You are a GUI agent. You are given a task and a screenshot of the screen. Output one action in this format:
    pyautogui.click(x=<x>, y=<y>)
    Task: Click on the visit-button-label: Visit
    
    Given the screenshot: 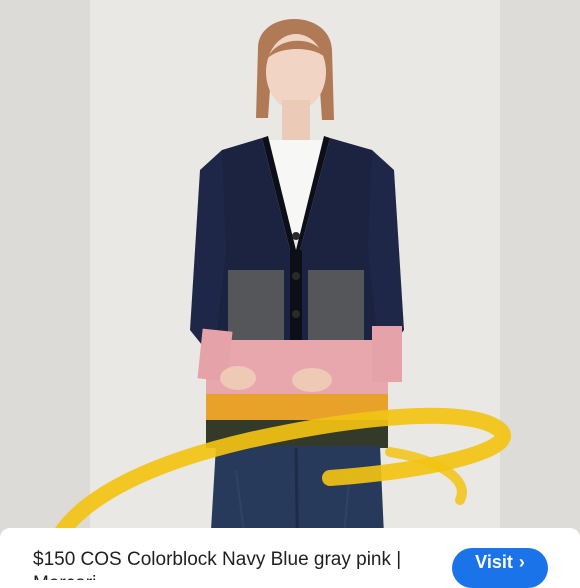 What is the action you would take?
    pyautogui.click(x=494, y=561)
    